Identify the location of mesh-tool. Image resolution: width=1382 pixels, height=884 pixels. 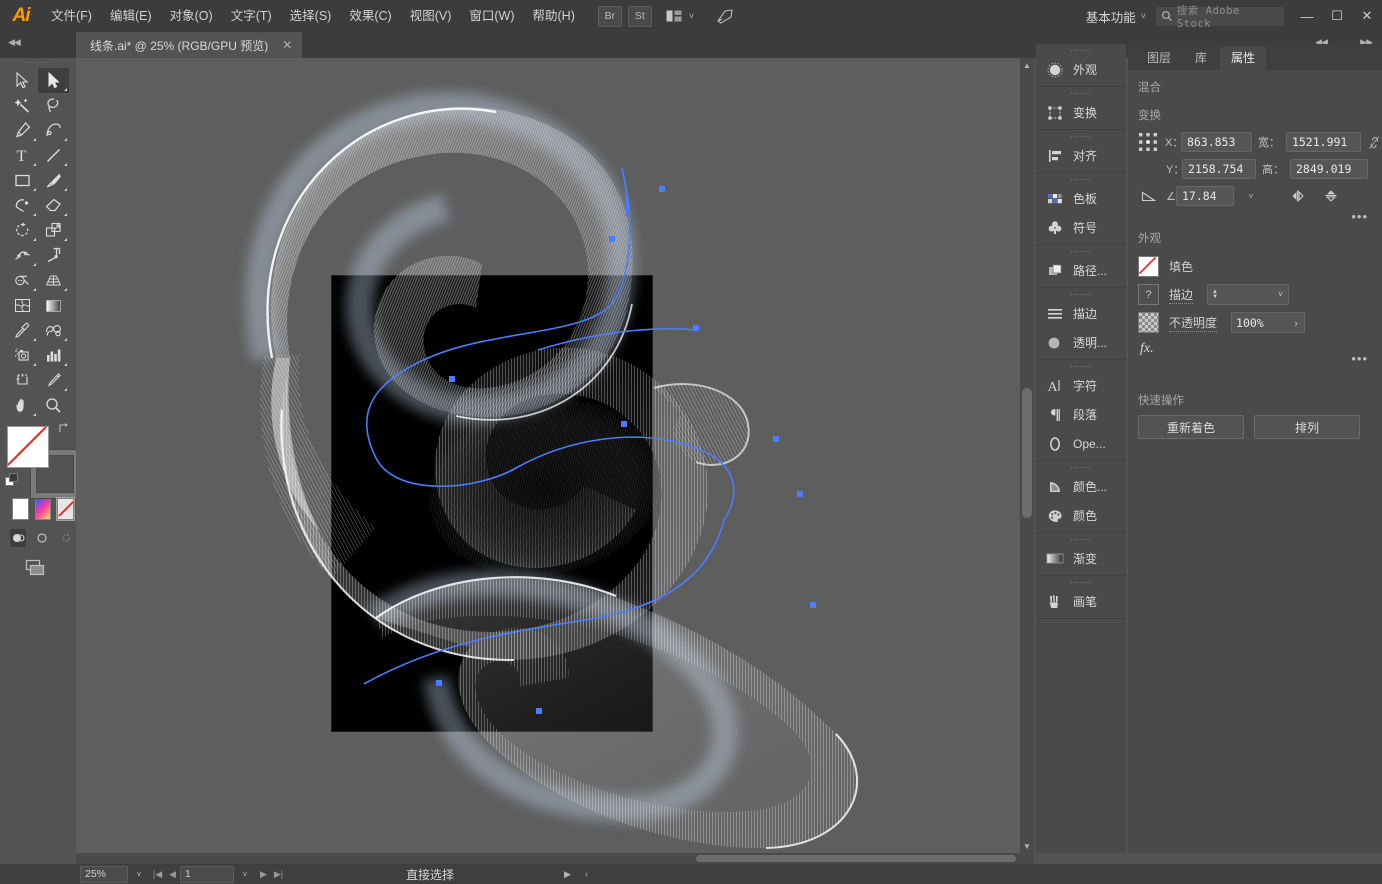
(22, 305).